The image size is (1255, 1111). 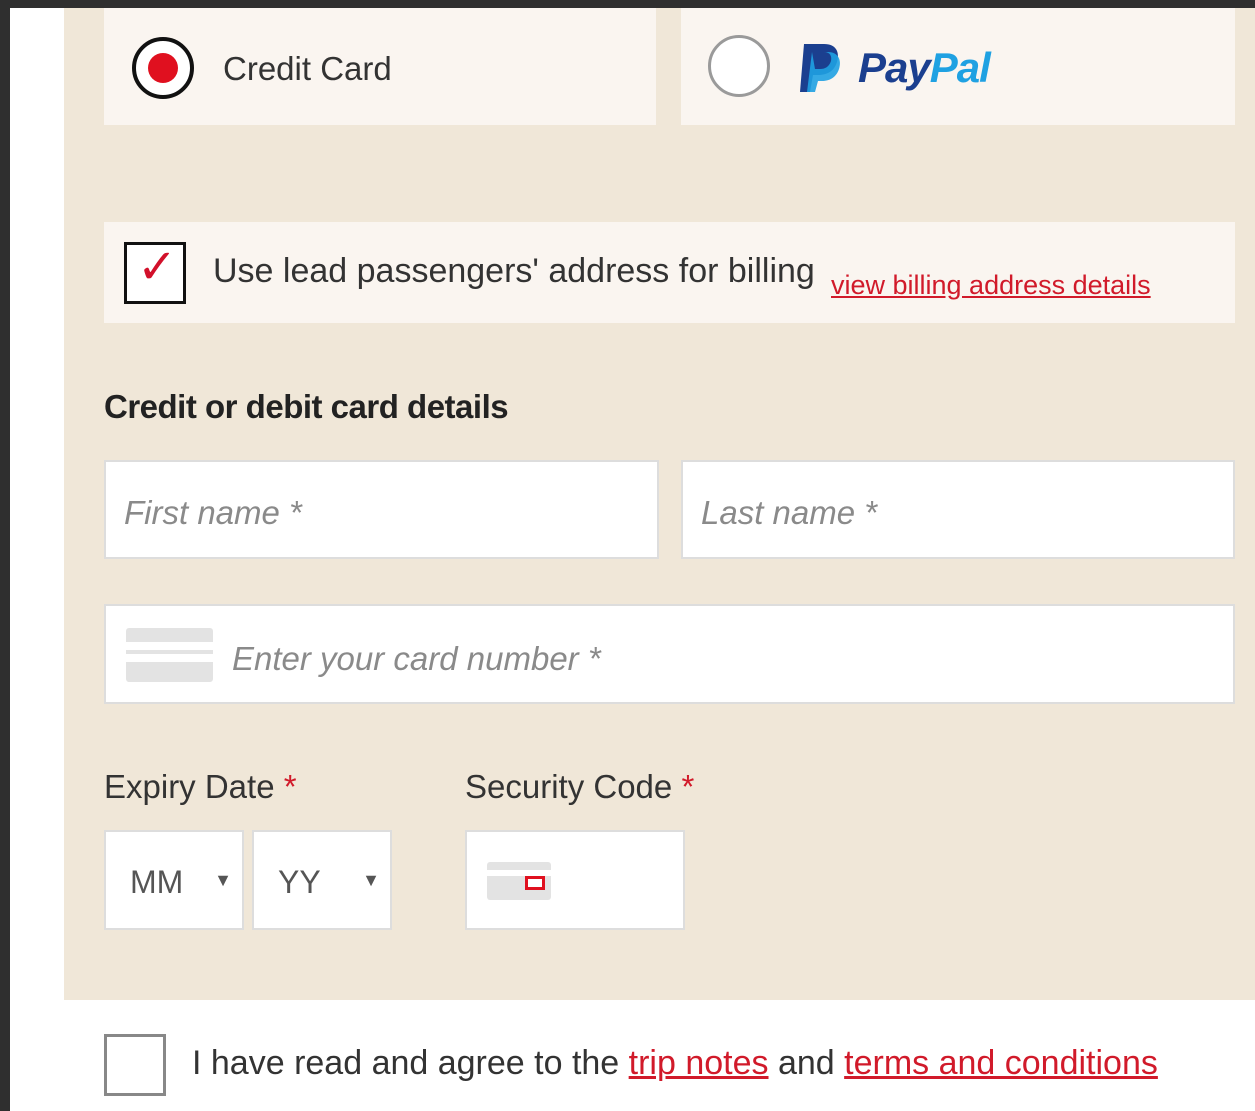 I want to click on expiry-year-select: YY ▼, so click(x=322, y=880).